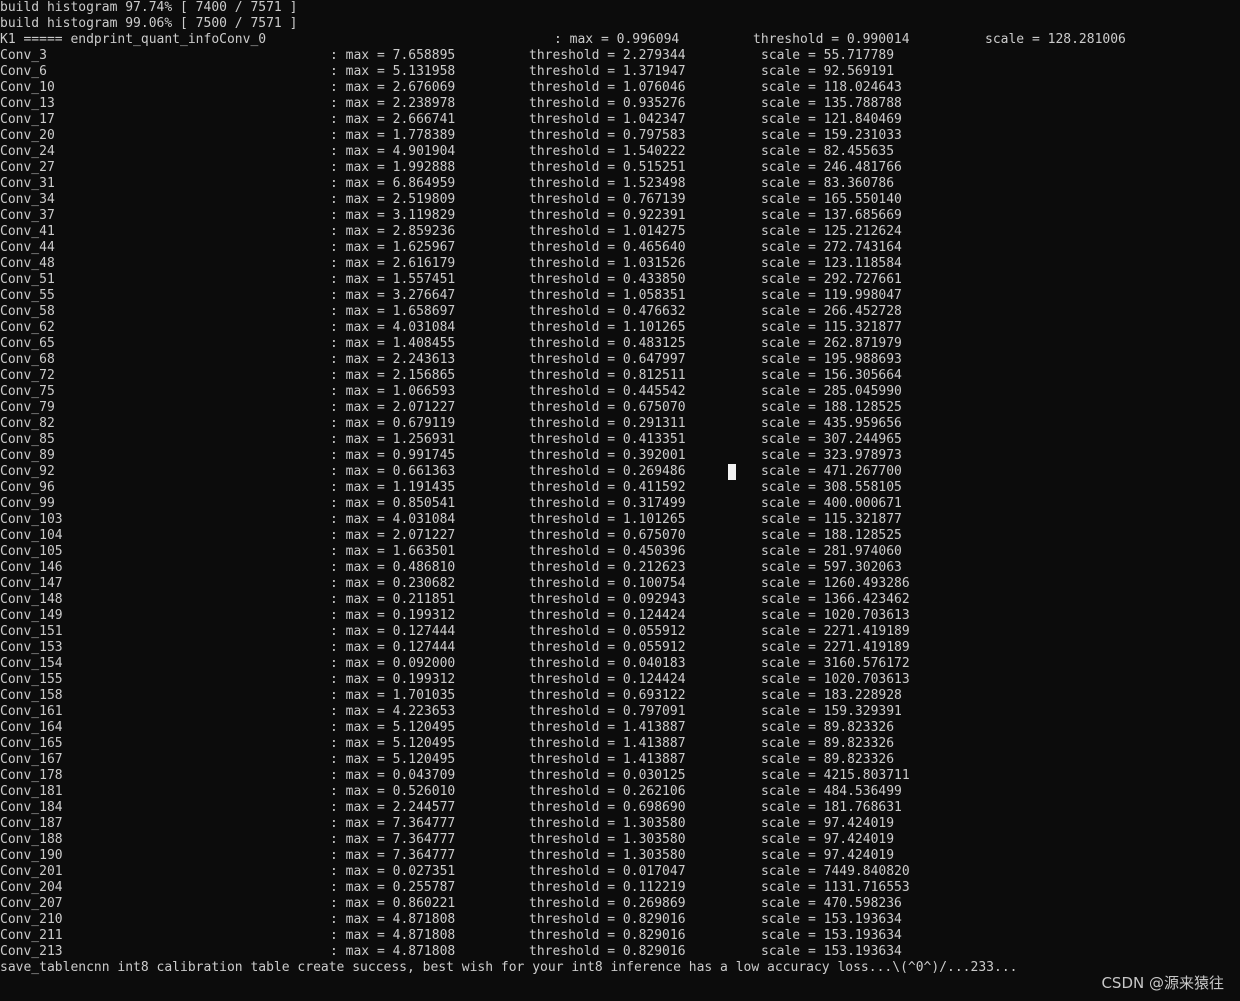 The width and height of the screenshot is (1240, 1001). Describe the element at coordinates (393, 247) in the screenshot. I see `max-value: : max = 1.625967` at that location.